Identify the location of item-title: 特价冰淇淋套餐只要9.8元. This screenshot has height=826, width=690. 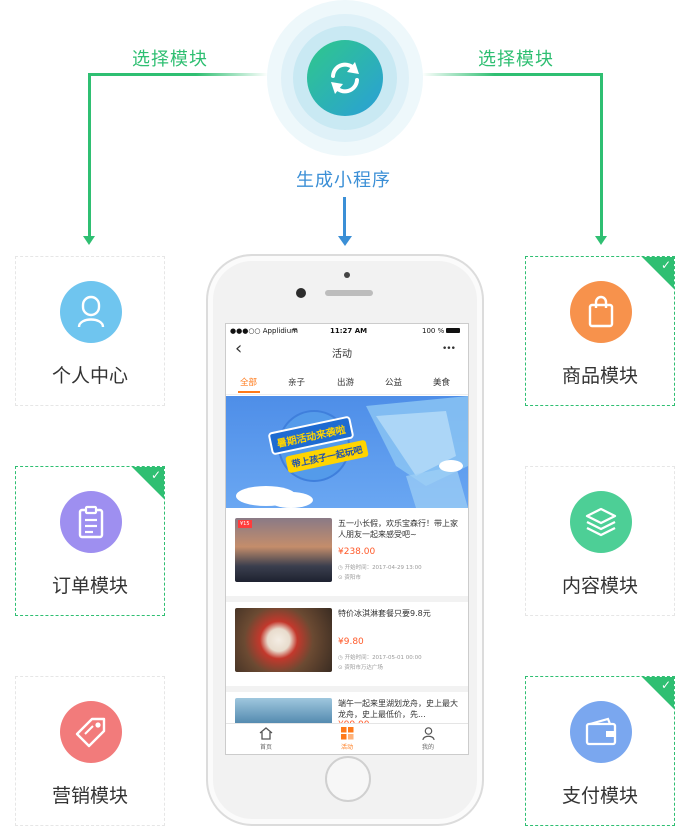
(384, 613).